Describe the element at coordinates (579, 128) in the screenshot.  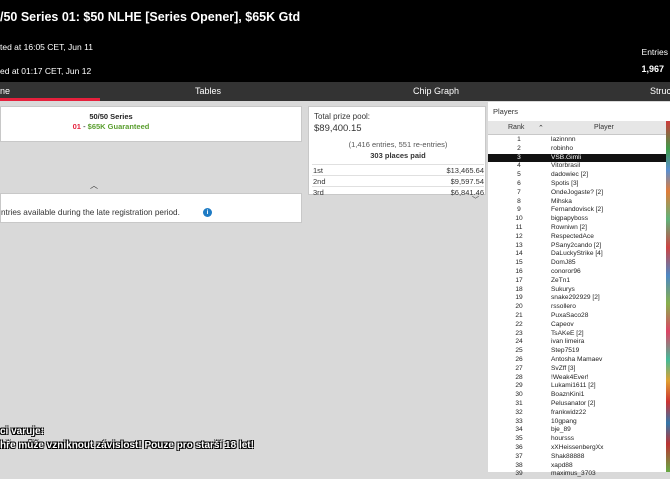
I see `players-column-header: Rank ⌃ Player` at that location.